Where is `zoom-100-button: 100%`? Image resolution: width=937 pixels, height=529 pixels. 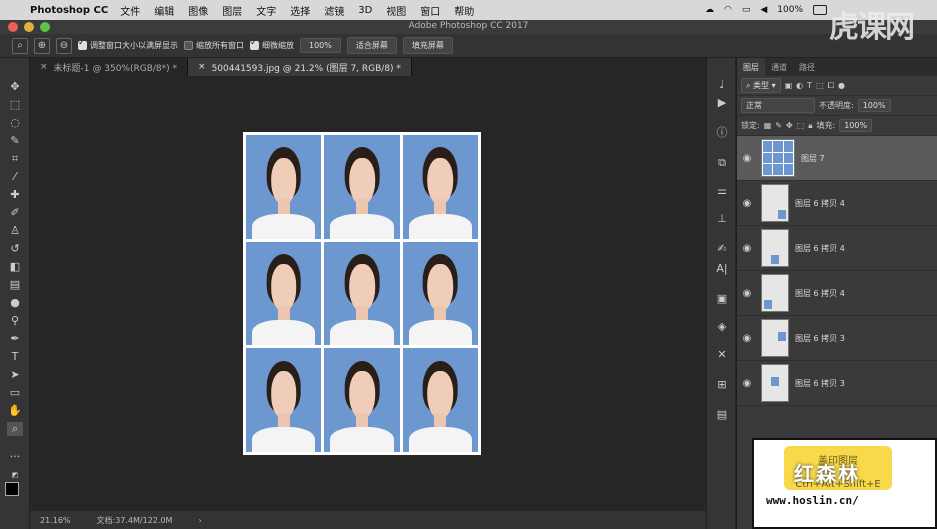
zoom-100-button: 100% is located at coordinates (320, 45).